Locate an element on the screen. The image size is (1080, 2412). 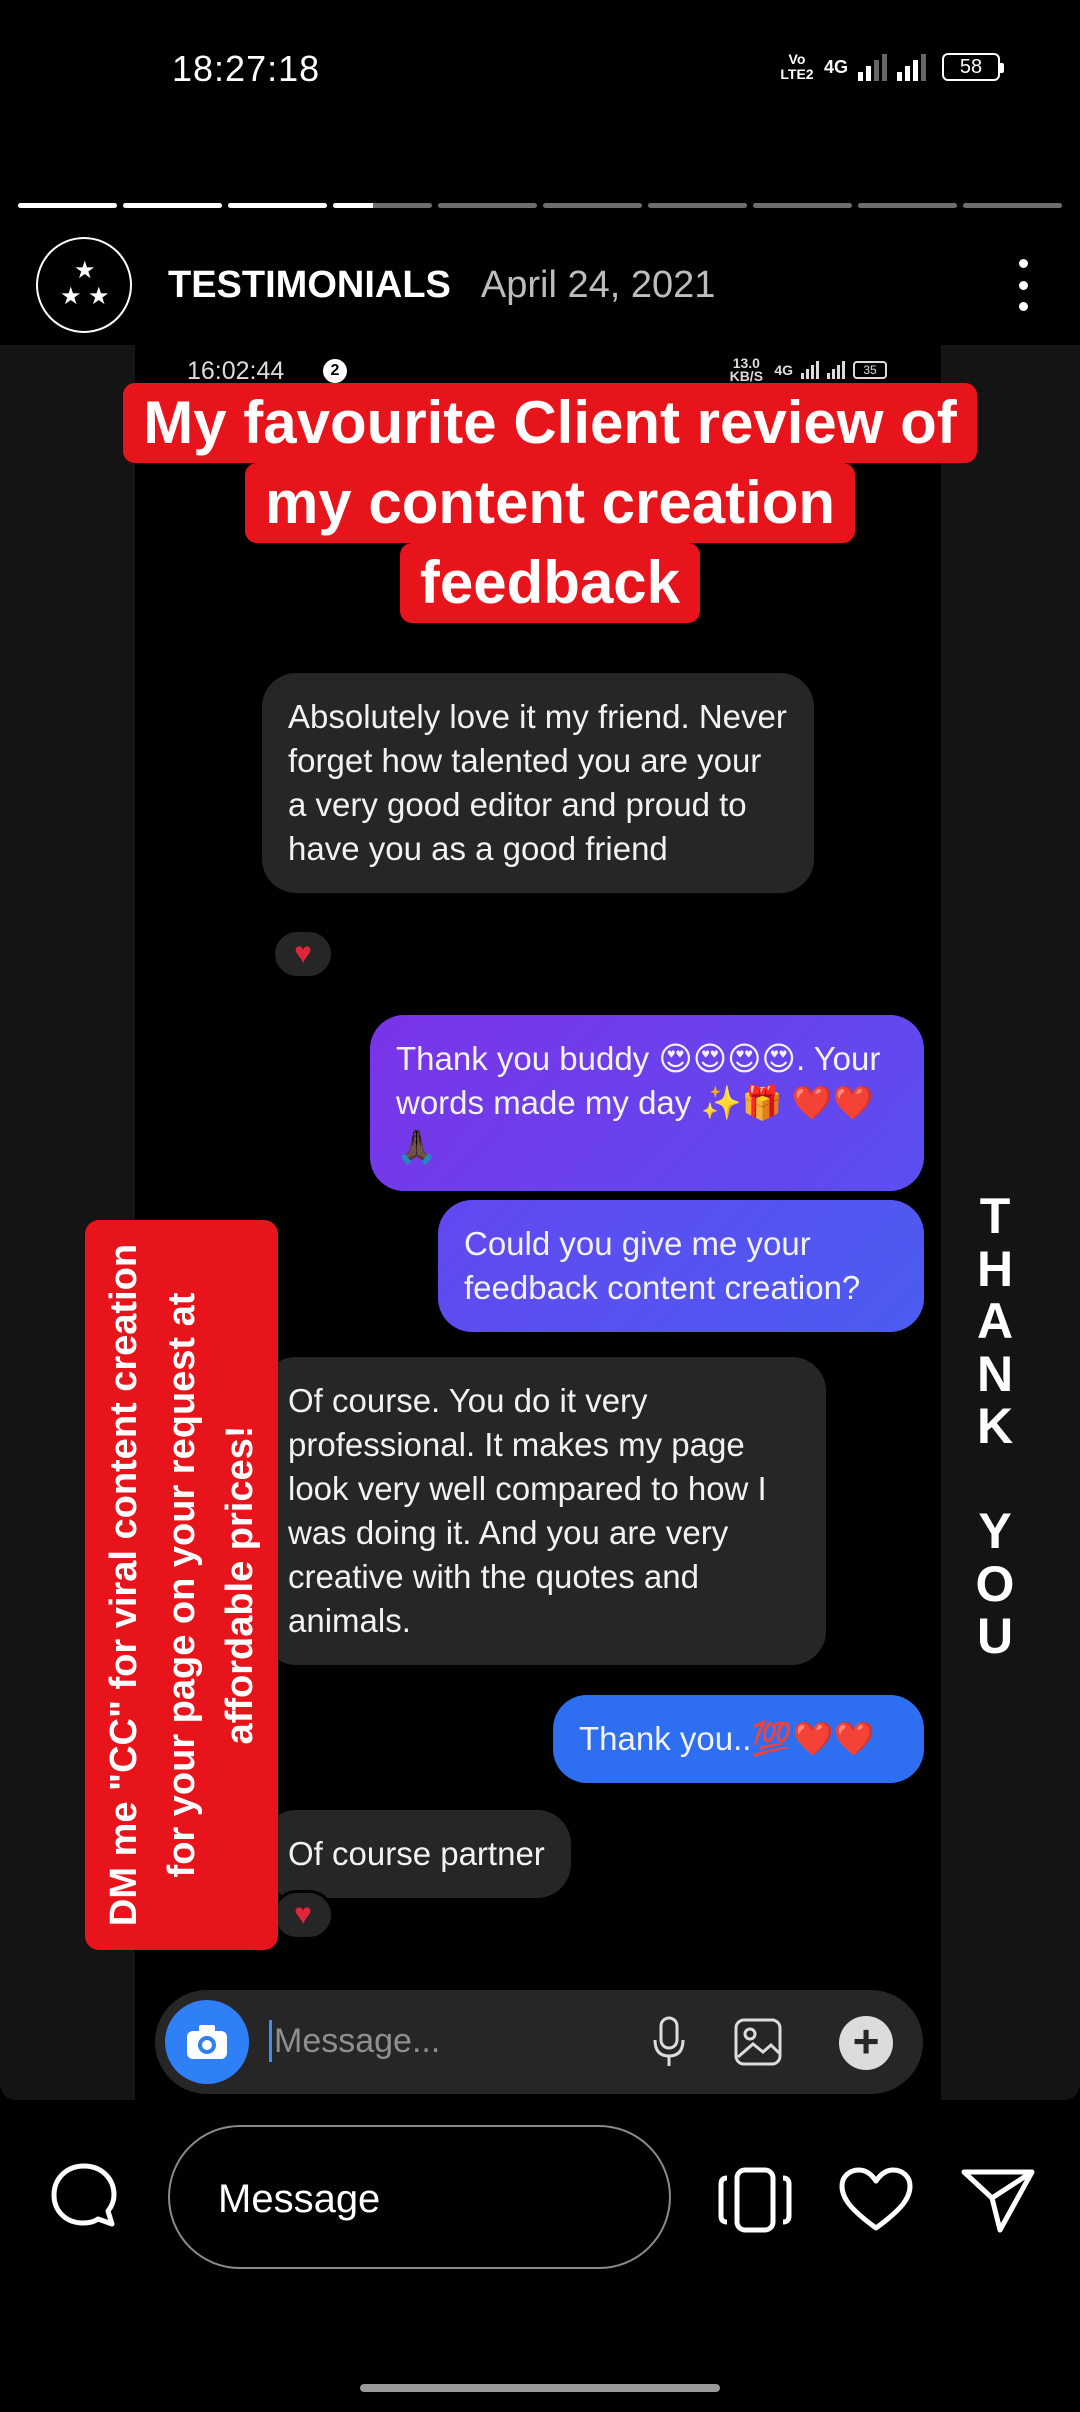
network-speed: 13.0 KB/S is located at coordinates (746, 369).